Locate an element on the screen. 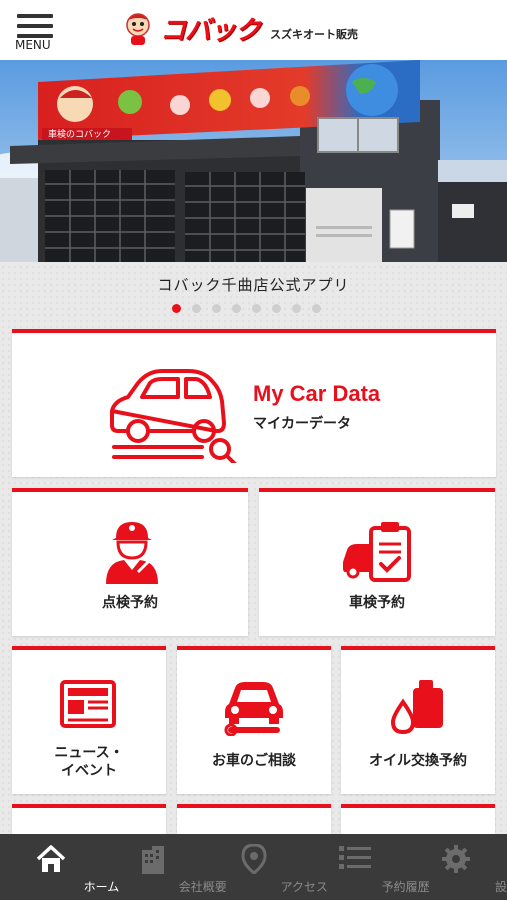  oil-change-booking-card: オイル交換予約 is located at coordinates (418, 720).